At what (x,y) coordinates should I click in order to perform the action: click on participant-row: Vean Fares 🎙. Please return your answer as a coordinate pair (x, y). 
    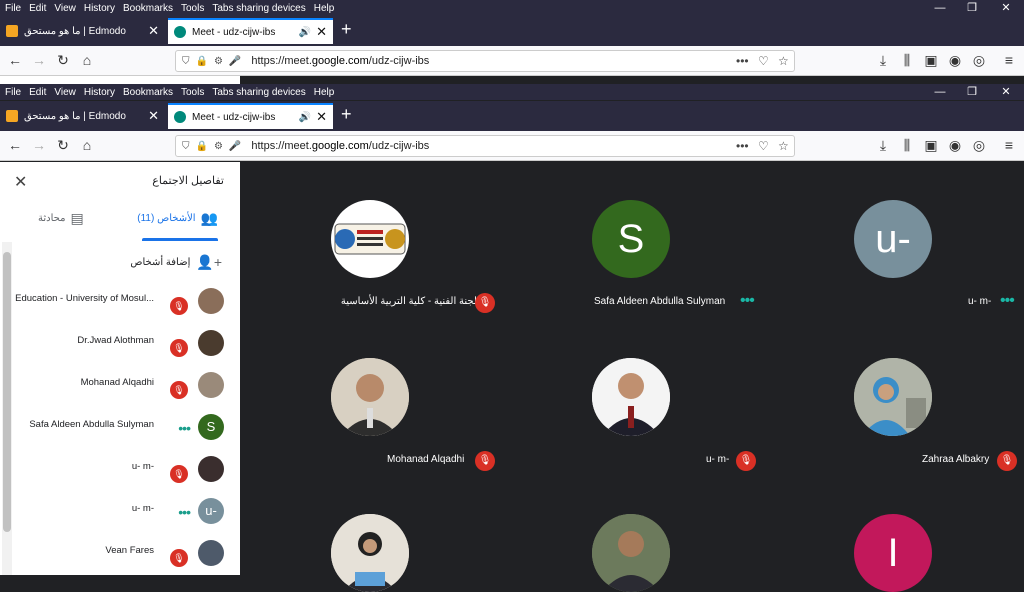
    Looking at the image, I should click on (119, 553).